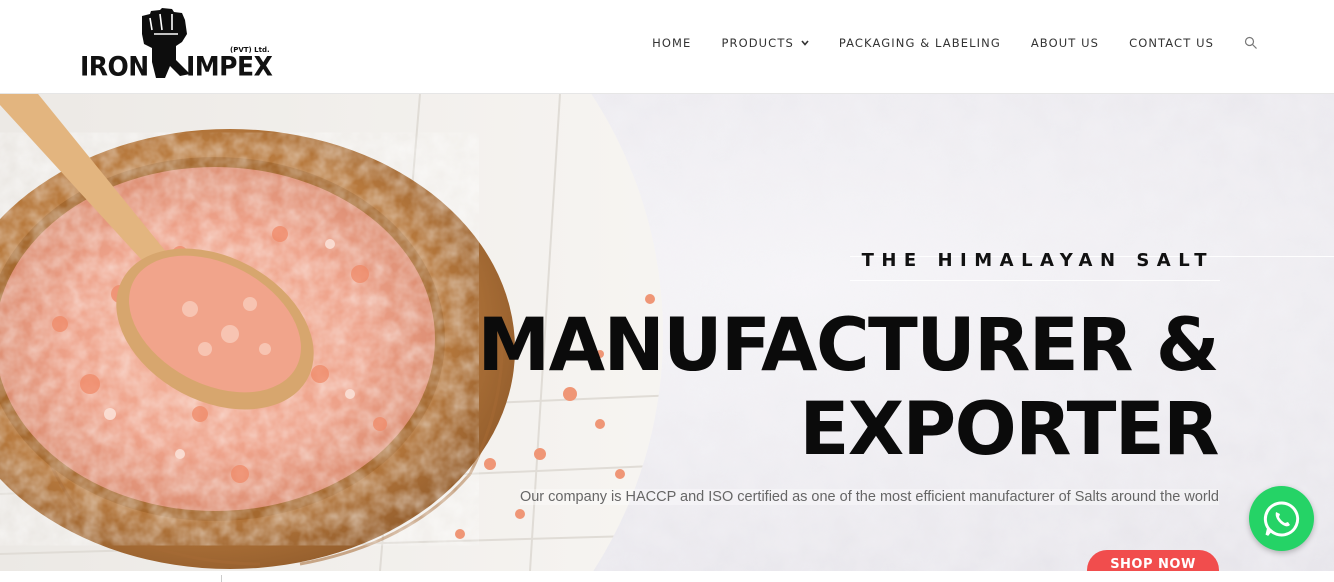 This screenshot has height=582, width=1334. What do you see at coordinates (221, 578) in the screenshot?
I see `divider` at bounding box center [221, 578].